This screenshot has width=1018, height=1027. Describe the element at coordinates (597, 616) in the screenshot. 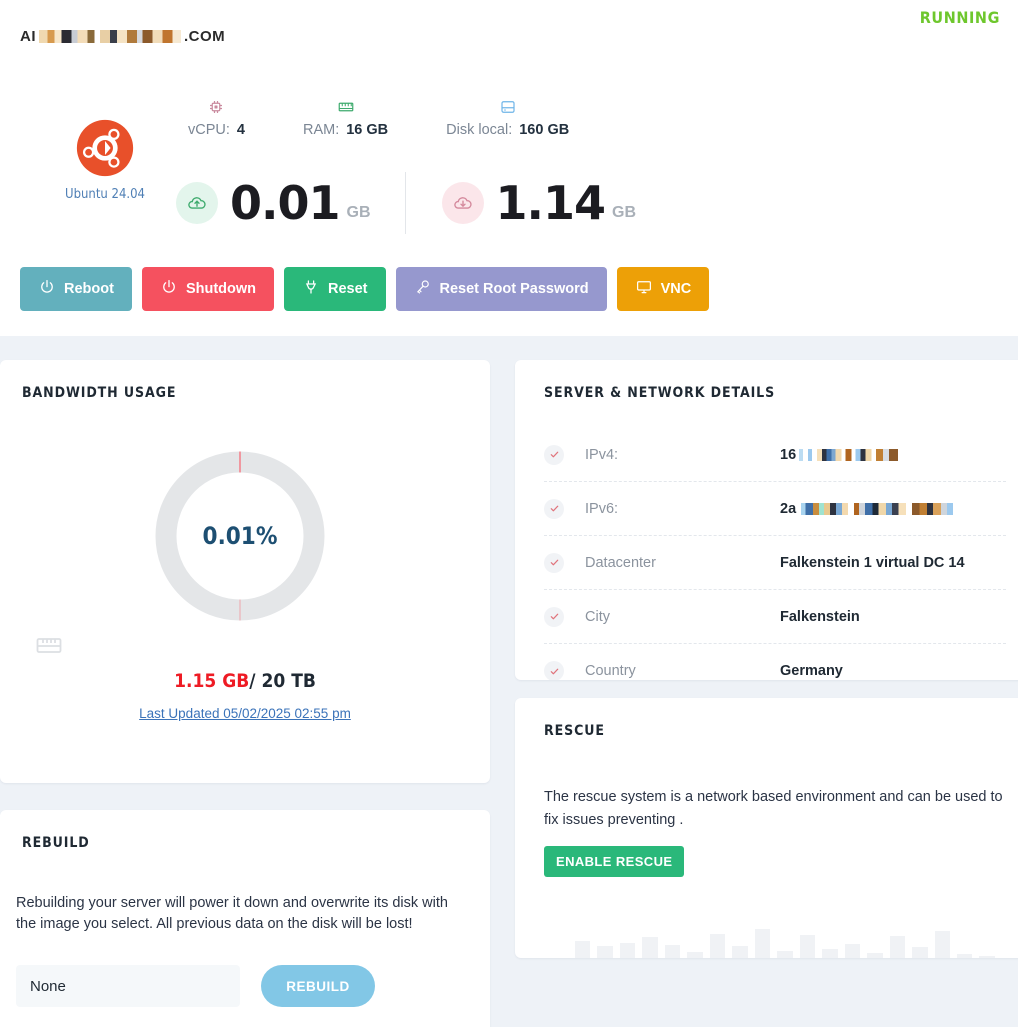

I see `detail-label-city: City` at that location.